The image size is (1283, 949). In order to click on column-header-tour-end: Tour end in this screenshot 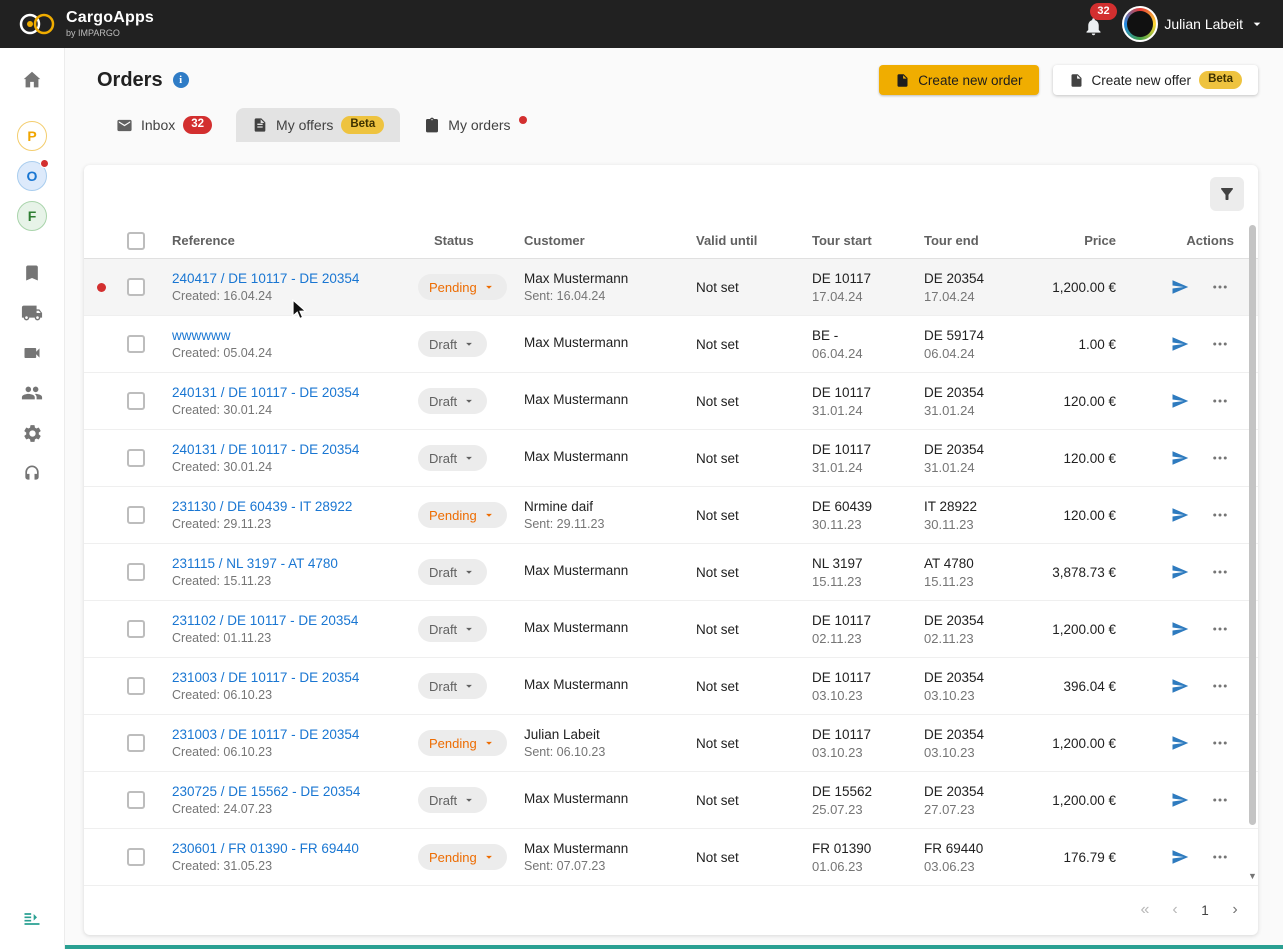, I will do `click(963, 240)`.